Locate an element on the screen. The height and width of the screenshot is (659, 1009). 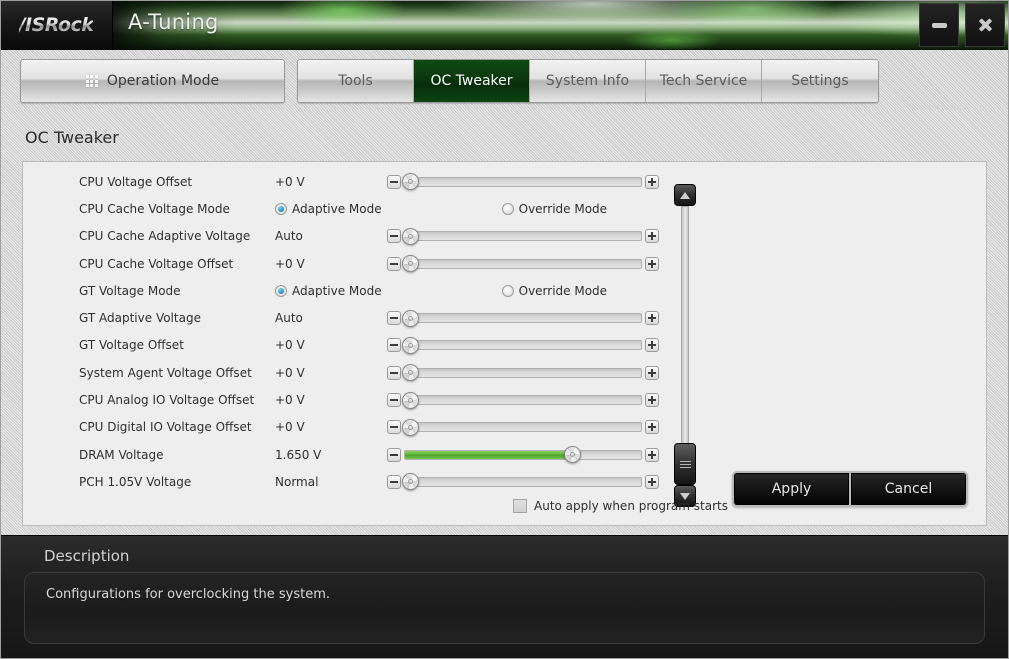
scroll-up-button is located at coordinates (685, 195).